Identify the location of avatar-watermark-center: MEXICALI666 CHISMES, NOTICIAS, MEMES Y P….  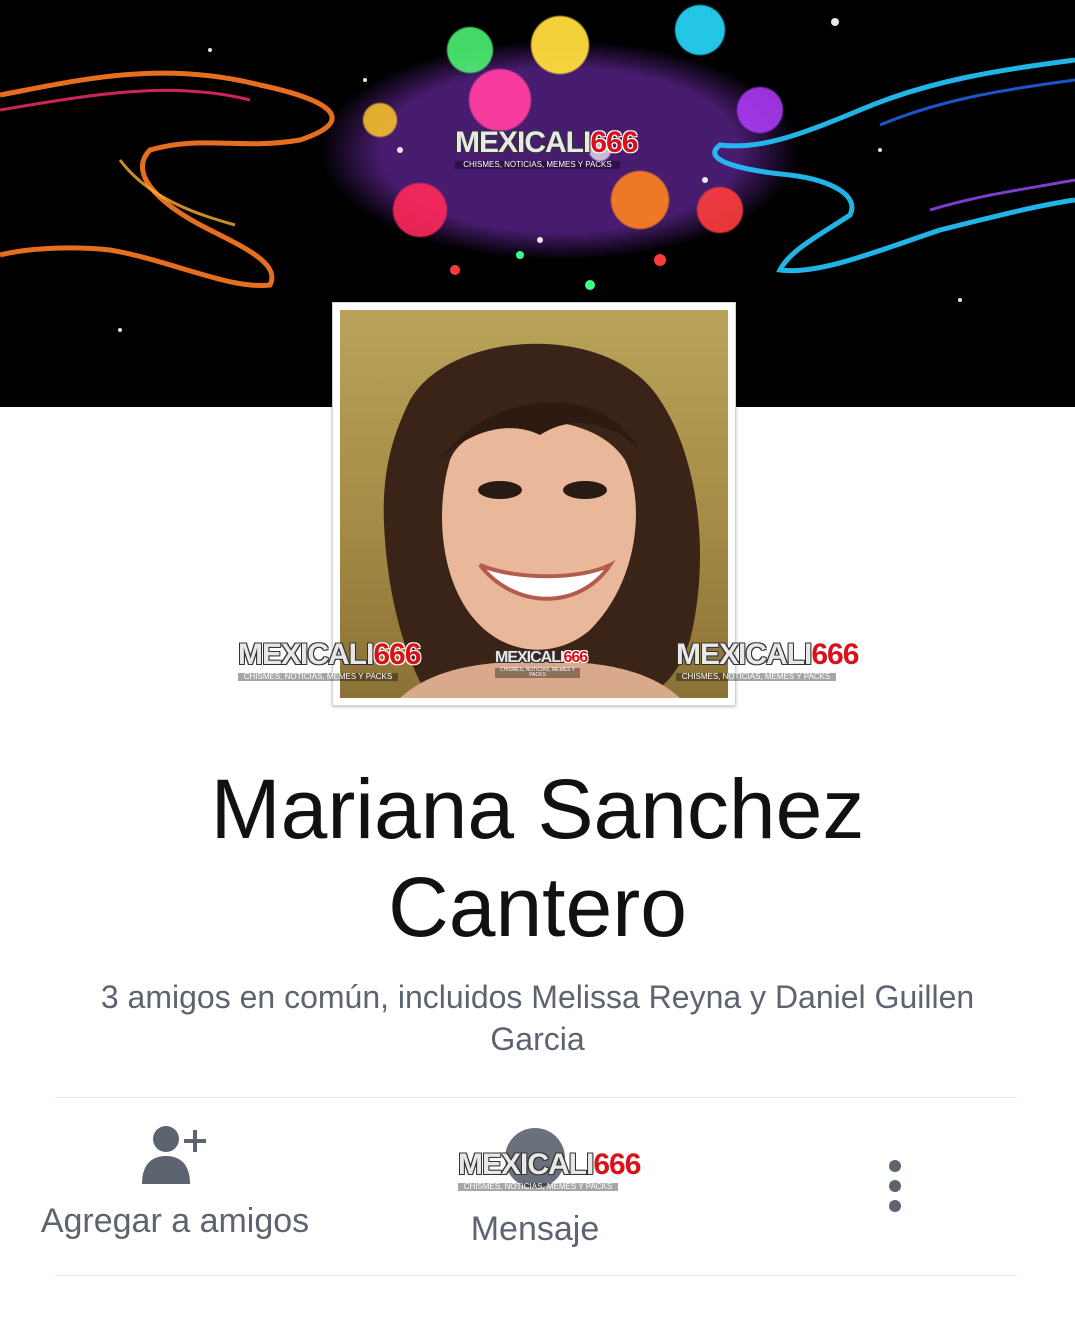
(541, 663).